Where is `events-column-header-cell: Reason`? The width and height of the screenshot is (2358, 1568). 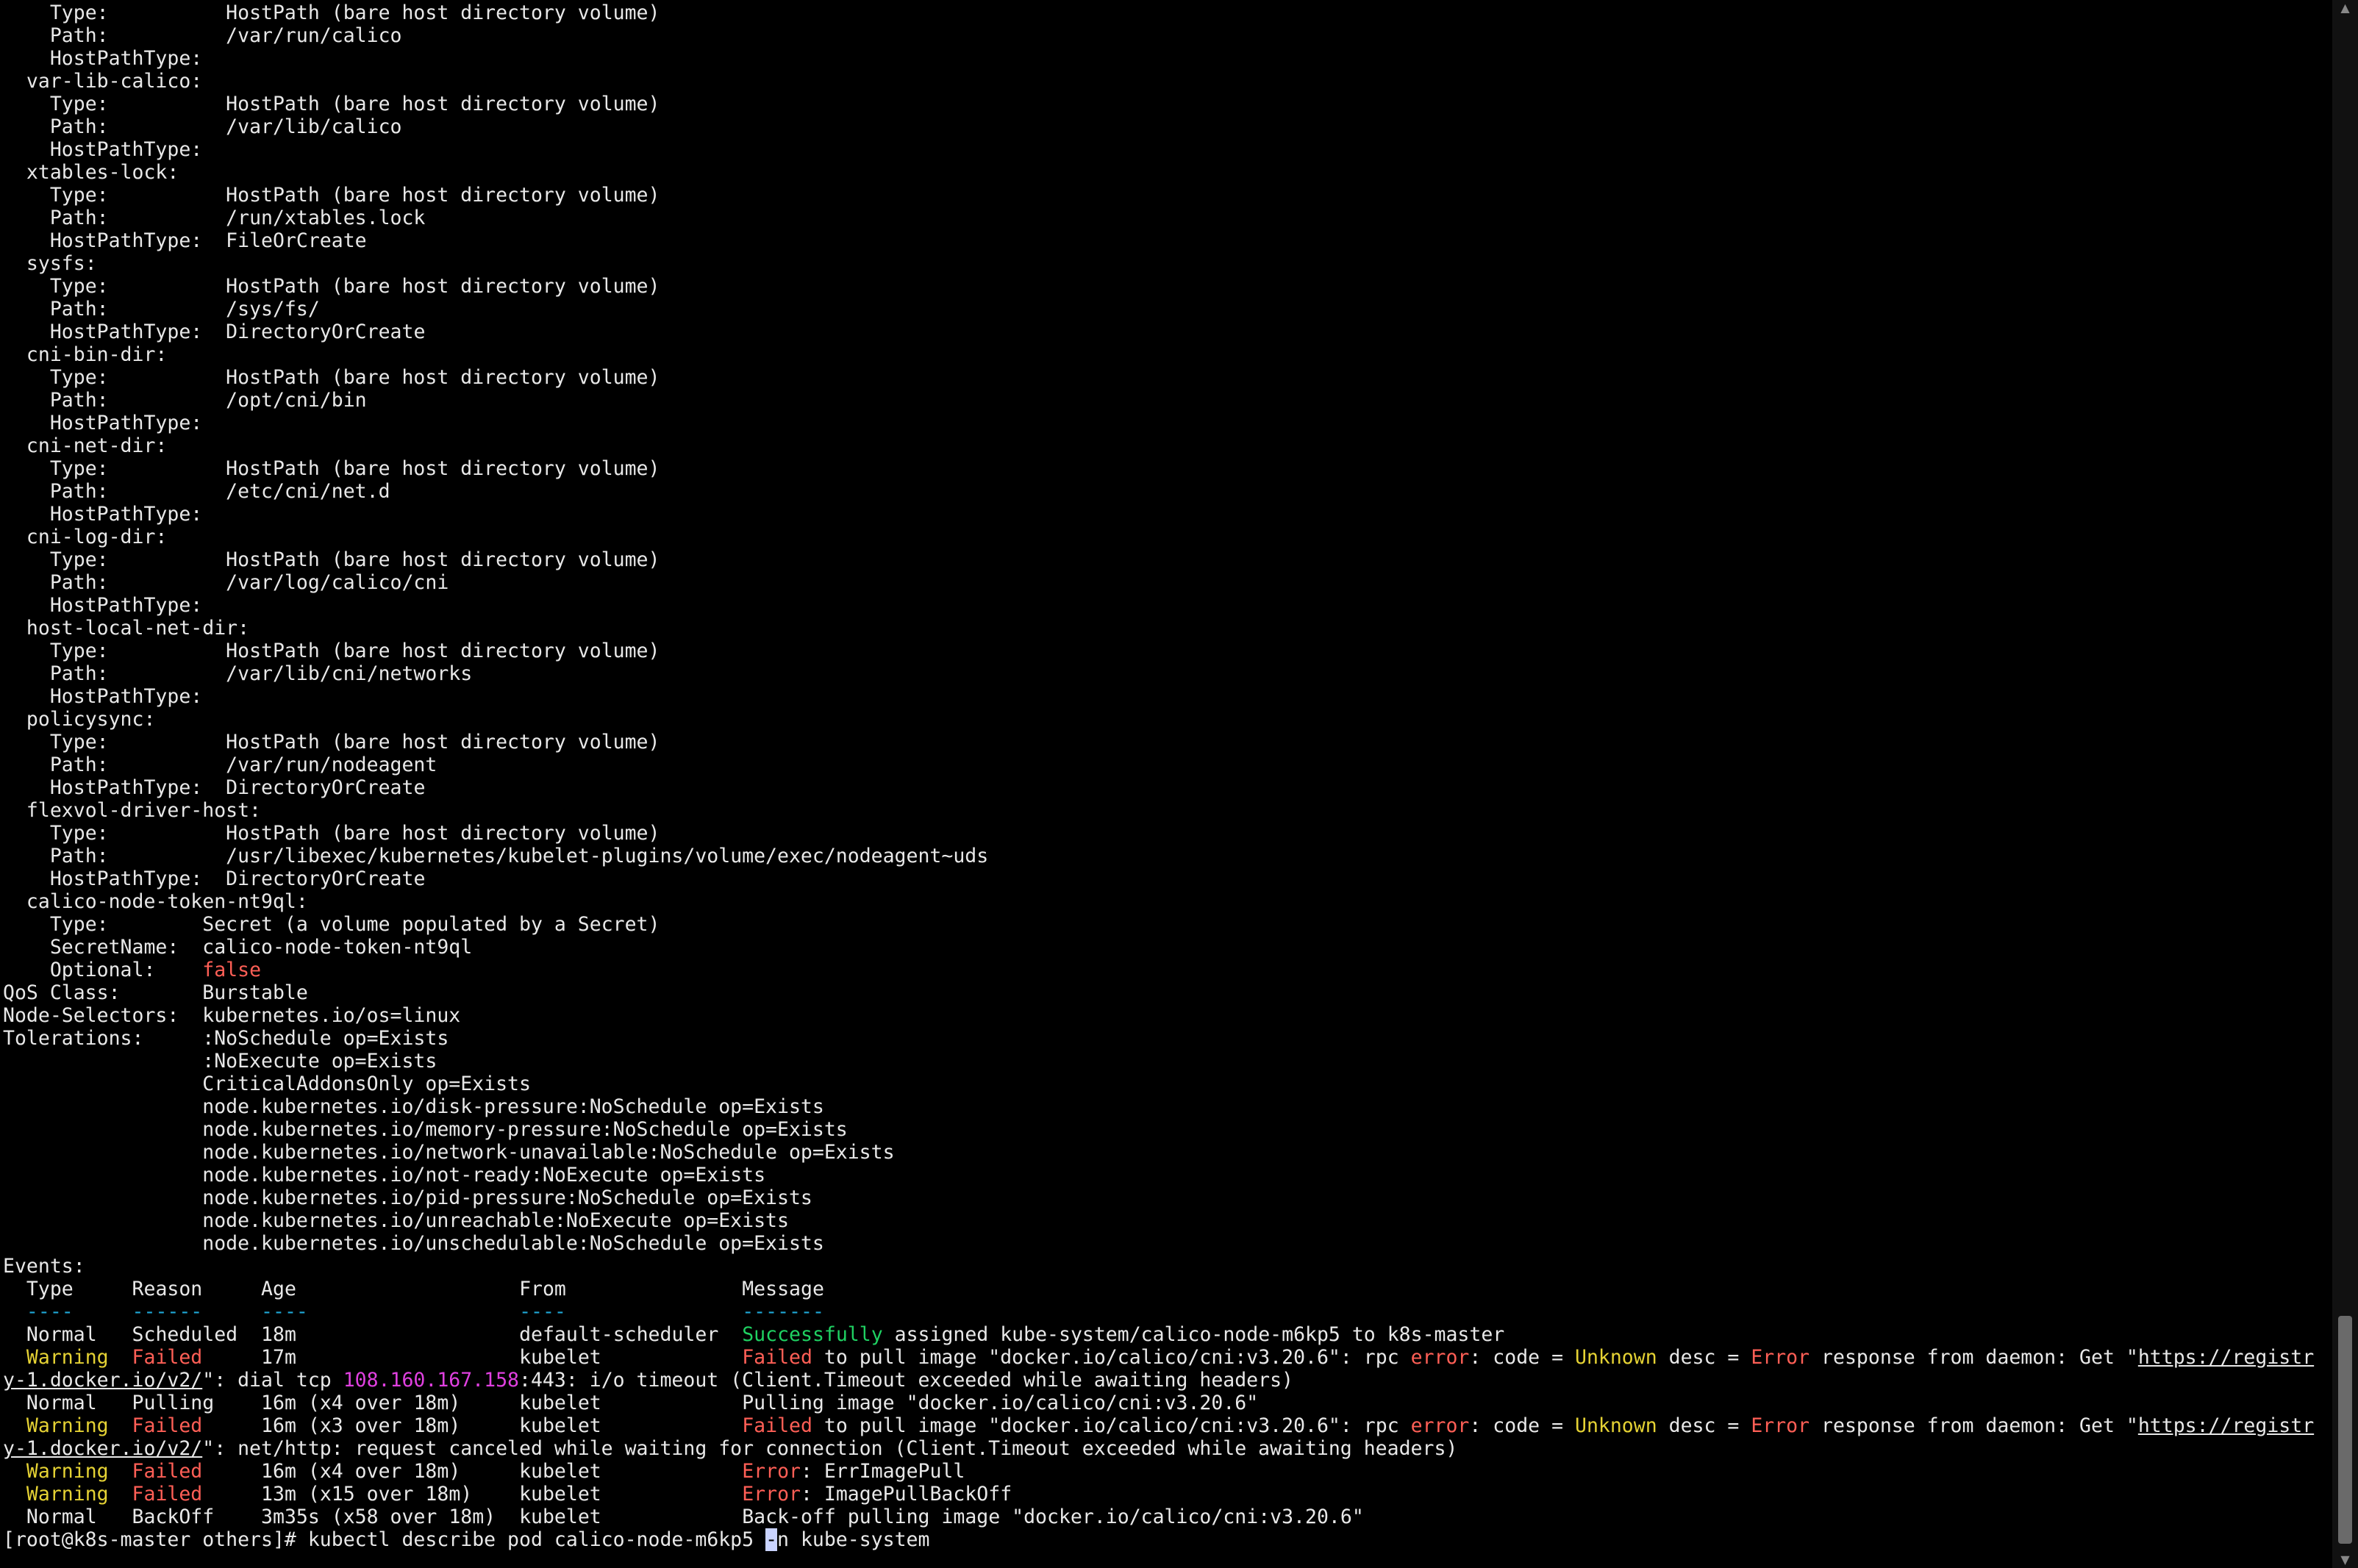
events-column-header-cell: Reason is located at coordinates (167, 1289).